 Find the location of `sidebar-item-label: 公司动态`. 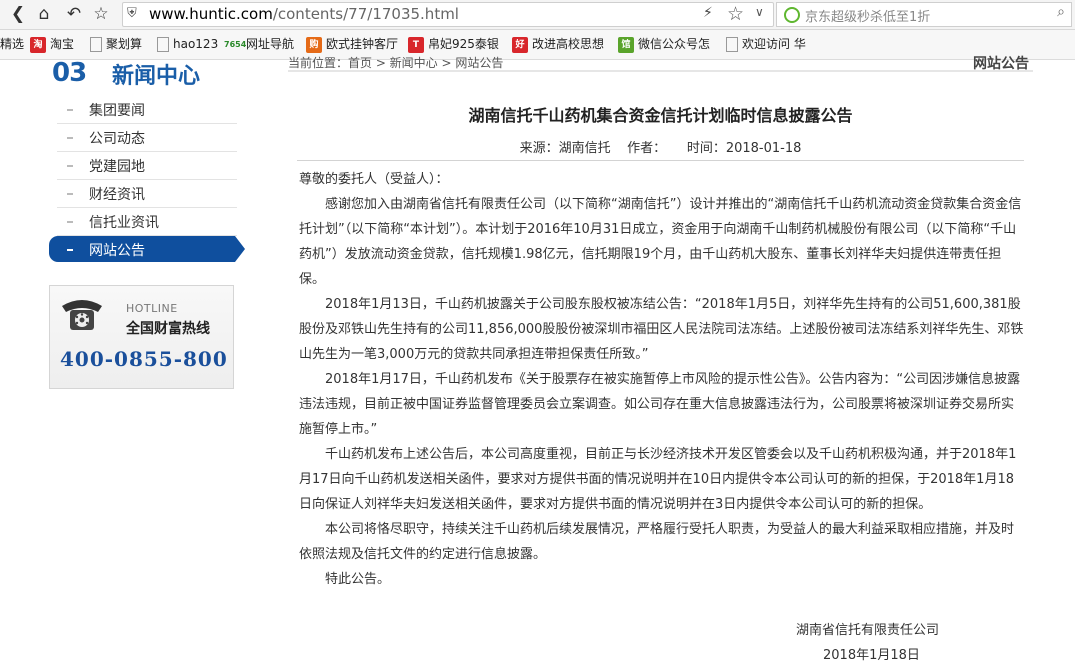

sidebar-item-label: 公司动态 is located at coordinates (117, 139).